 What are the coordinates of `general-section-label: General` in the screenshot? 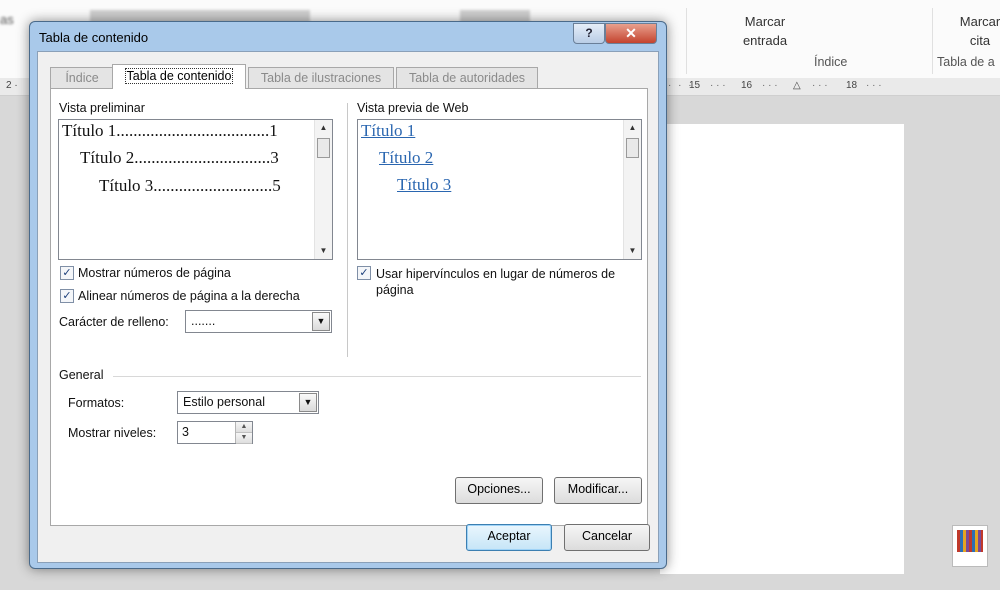 It's located at (81, 375).